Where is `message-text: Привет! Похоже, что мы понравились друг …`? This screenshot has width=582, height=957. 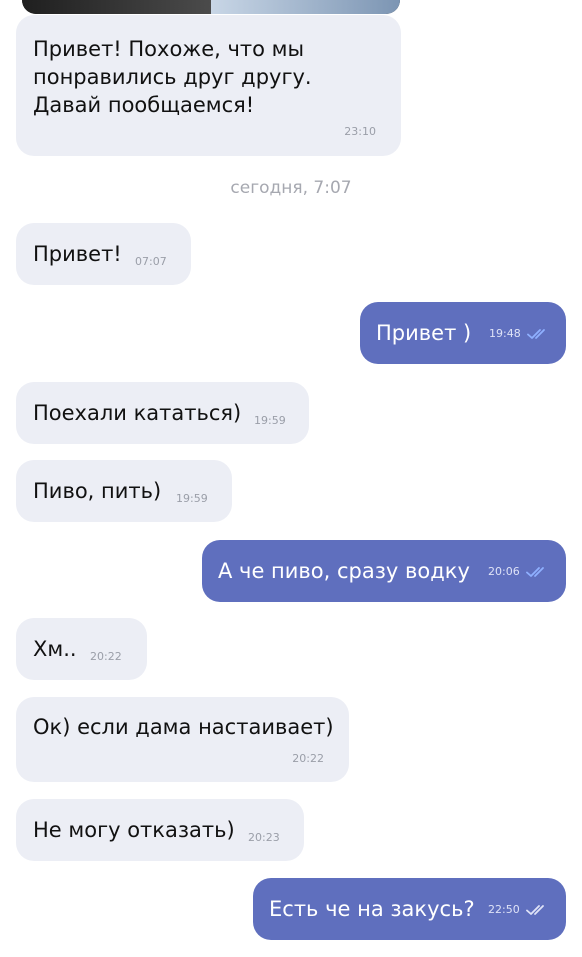
message-text: Привет! Похоже, что мы понравились друг … is located at coordinates (172, 77).